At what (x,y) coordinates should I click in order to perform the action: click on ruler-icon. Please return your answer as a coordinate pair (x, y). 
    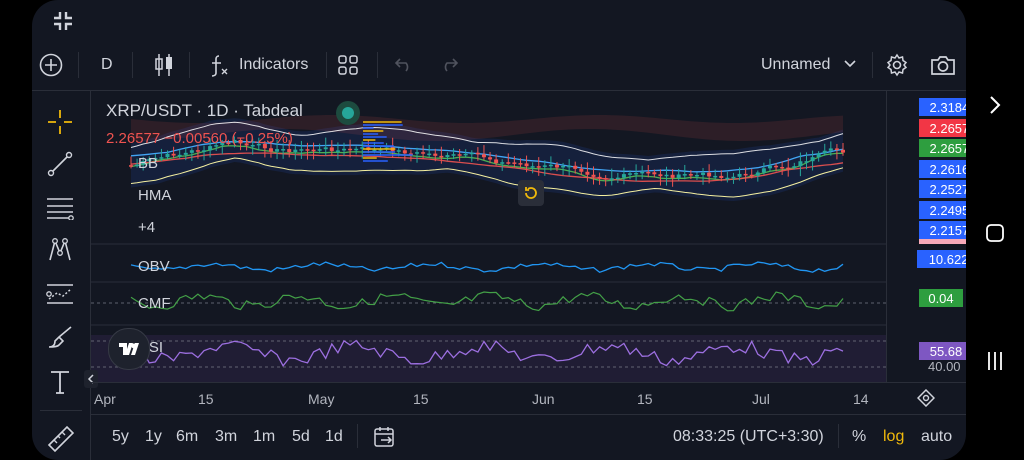
    Looking at the image, I should click on (61, 439).